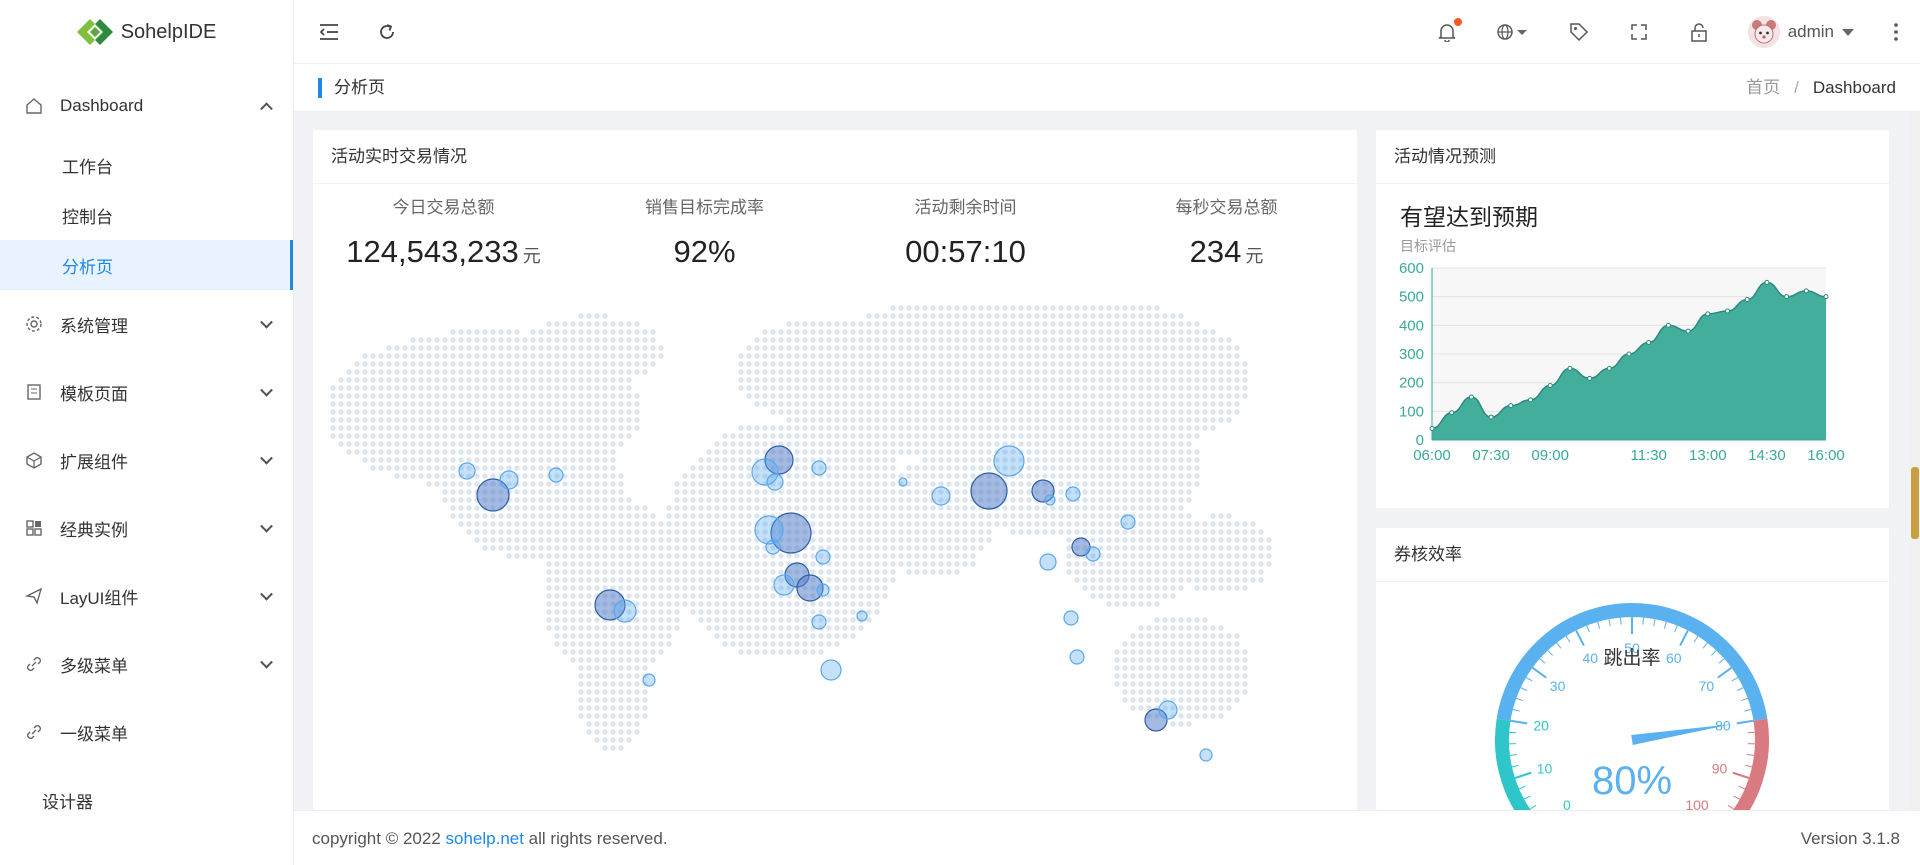 Image resolution: width=1920 pixels, height=865 pixels. Describe the element at coordinates (146, 324) in the screenshot. I see `sidebar-item-system: 系统管理` at that location.